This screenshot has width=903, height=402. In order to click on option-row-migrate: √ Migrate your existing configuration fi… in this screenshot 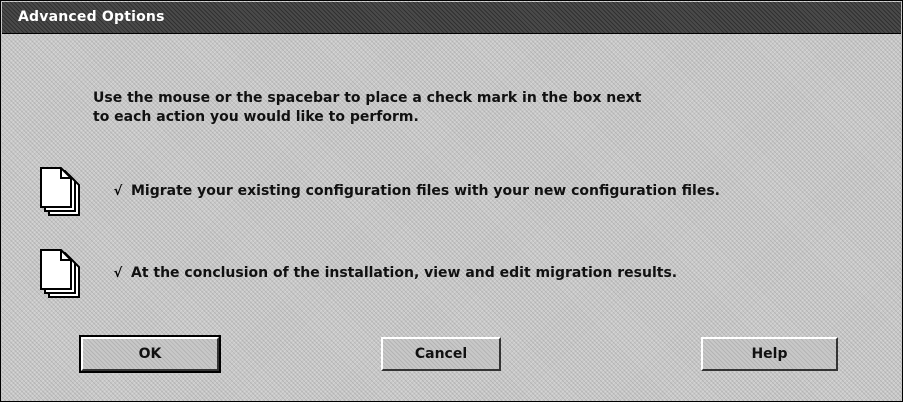, I will do `click(469, 192)`.